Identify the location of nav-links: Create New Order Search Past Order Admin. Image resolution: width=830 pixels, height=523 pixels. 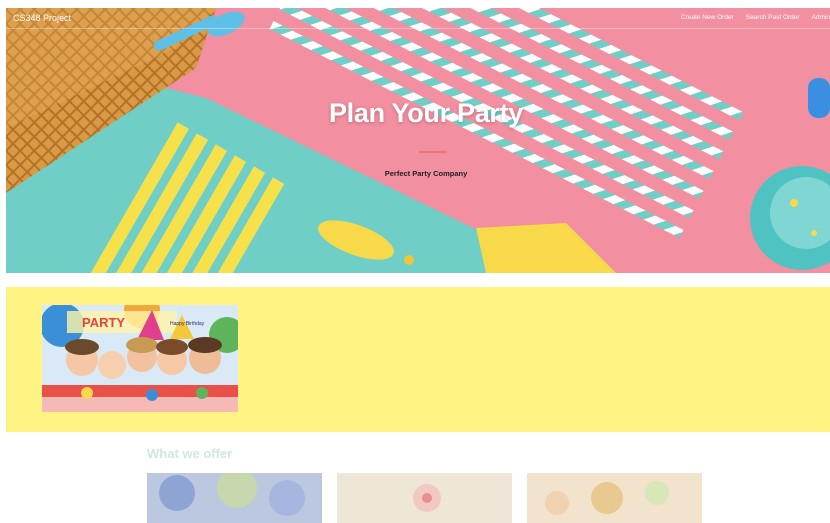
(755, 17).